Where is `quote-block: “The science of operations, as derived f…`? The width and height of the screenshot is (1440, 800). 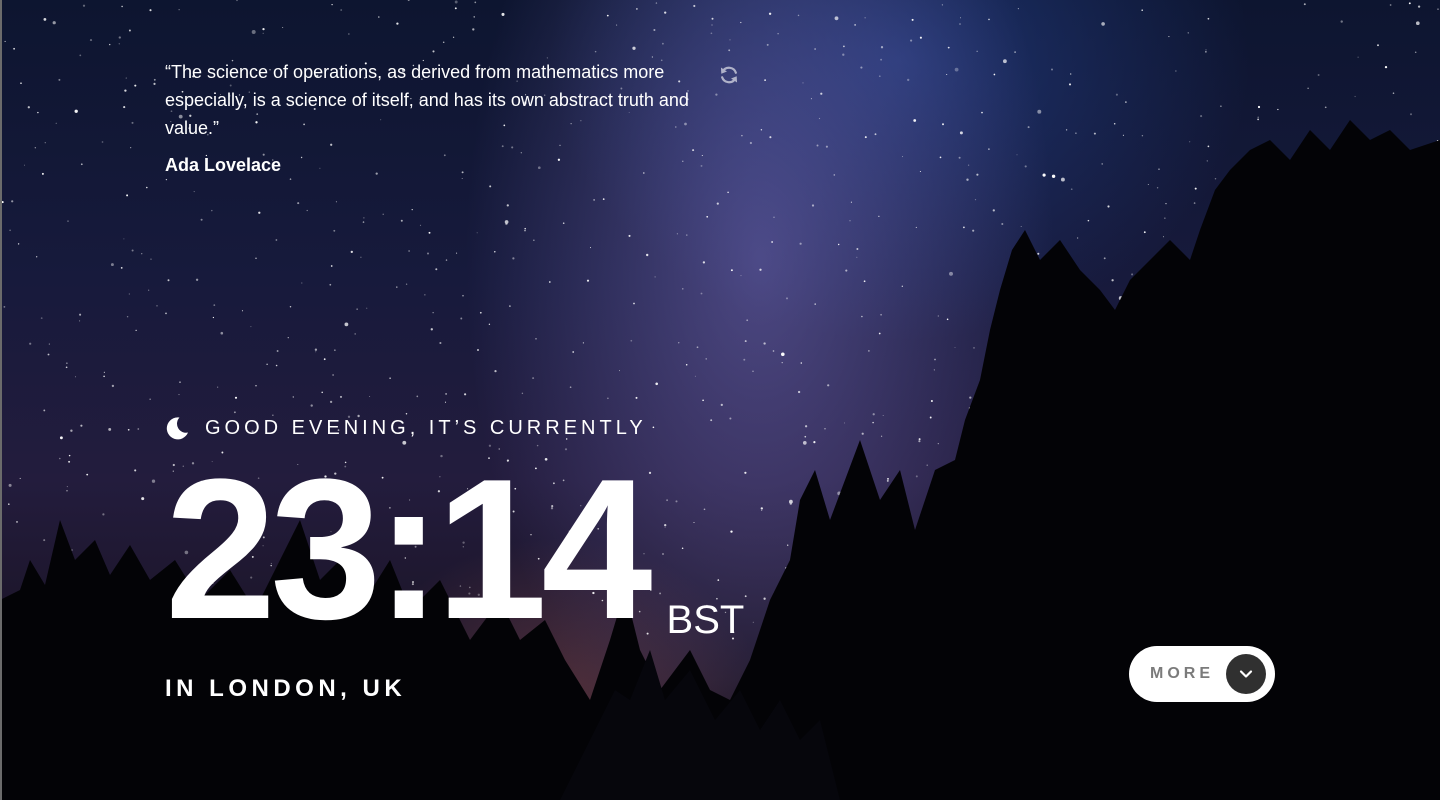
quote-block: “The science of operations, as derived f… is located at coordinates (445, 118).